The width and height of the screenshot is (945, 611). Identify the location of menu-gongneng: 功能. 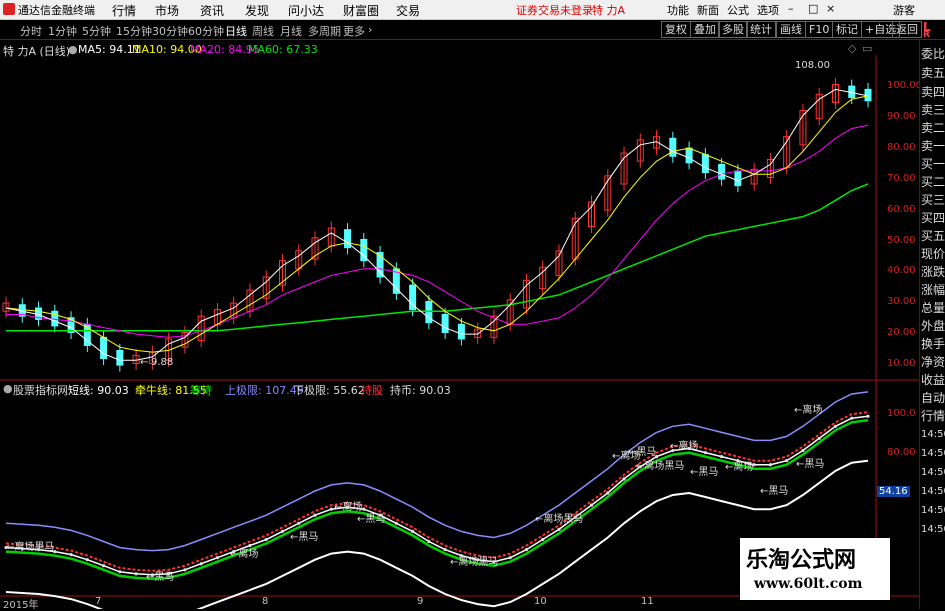
(678, 10).